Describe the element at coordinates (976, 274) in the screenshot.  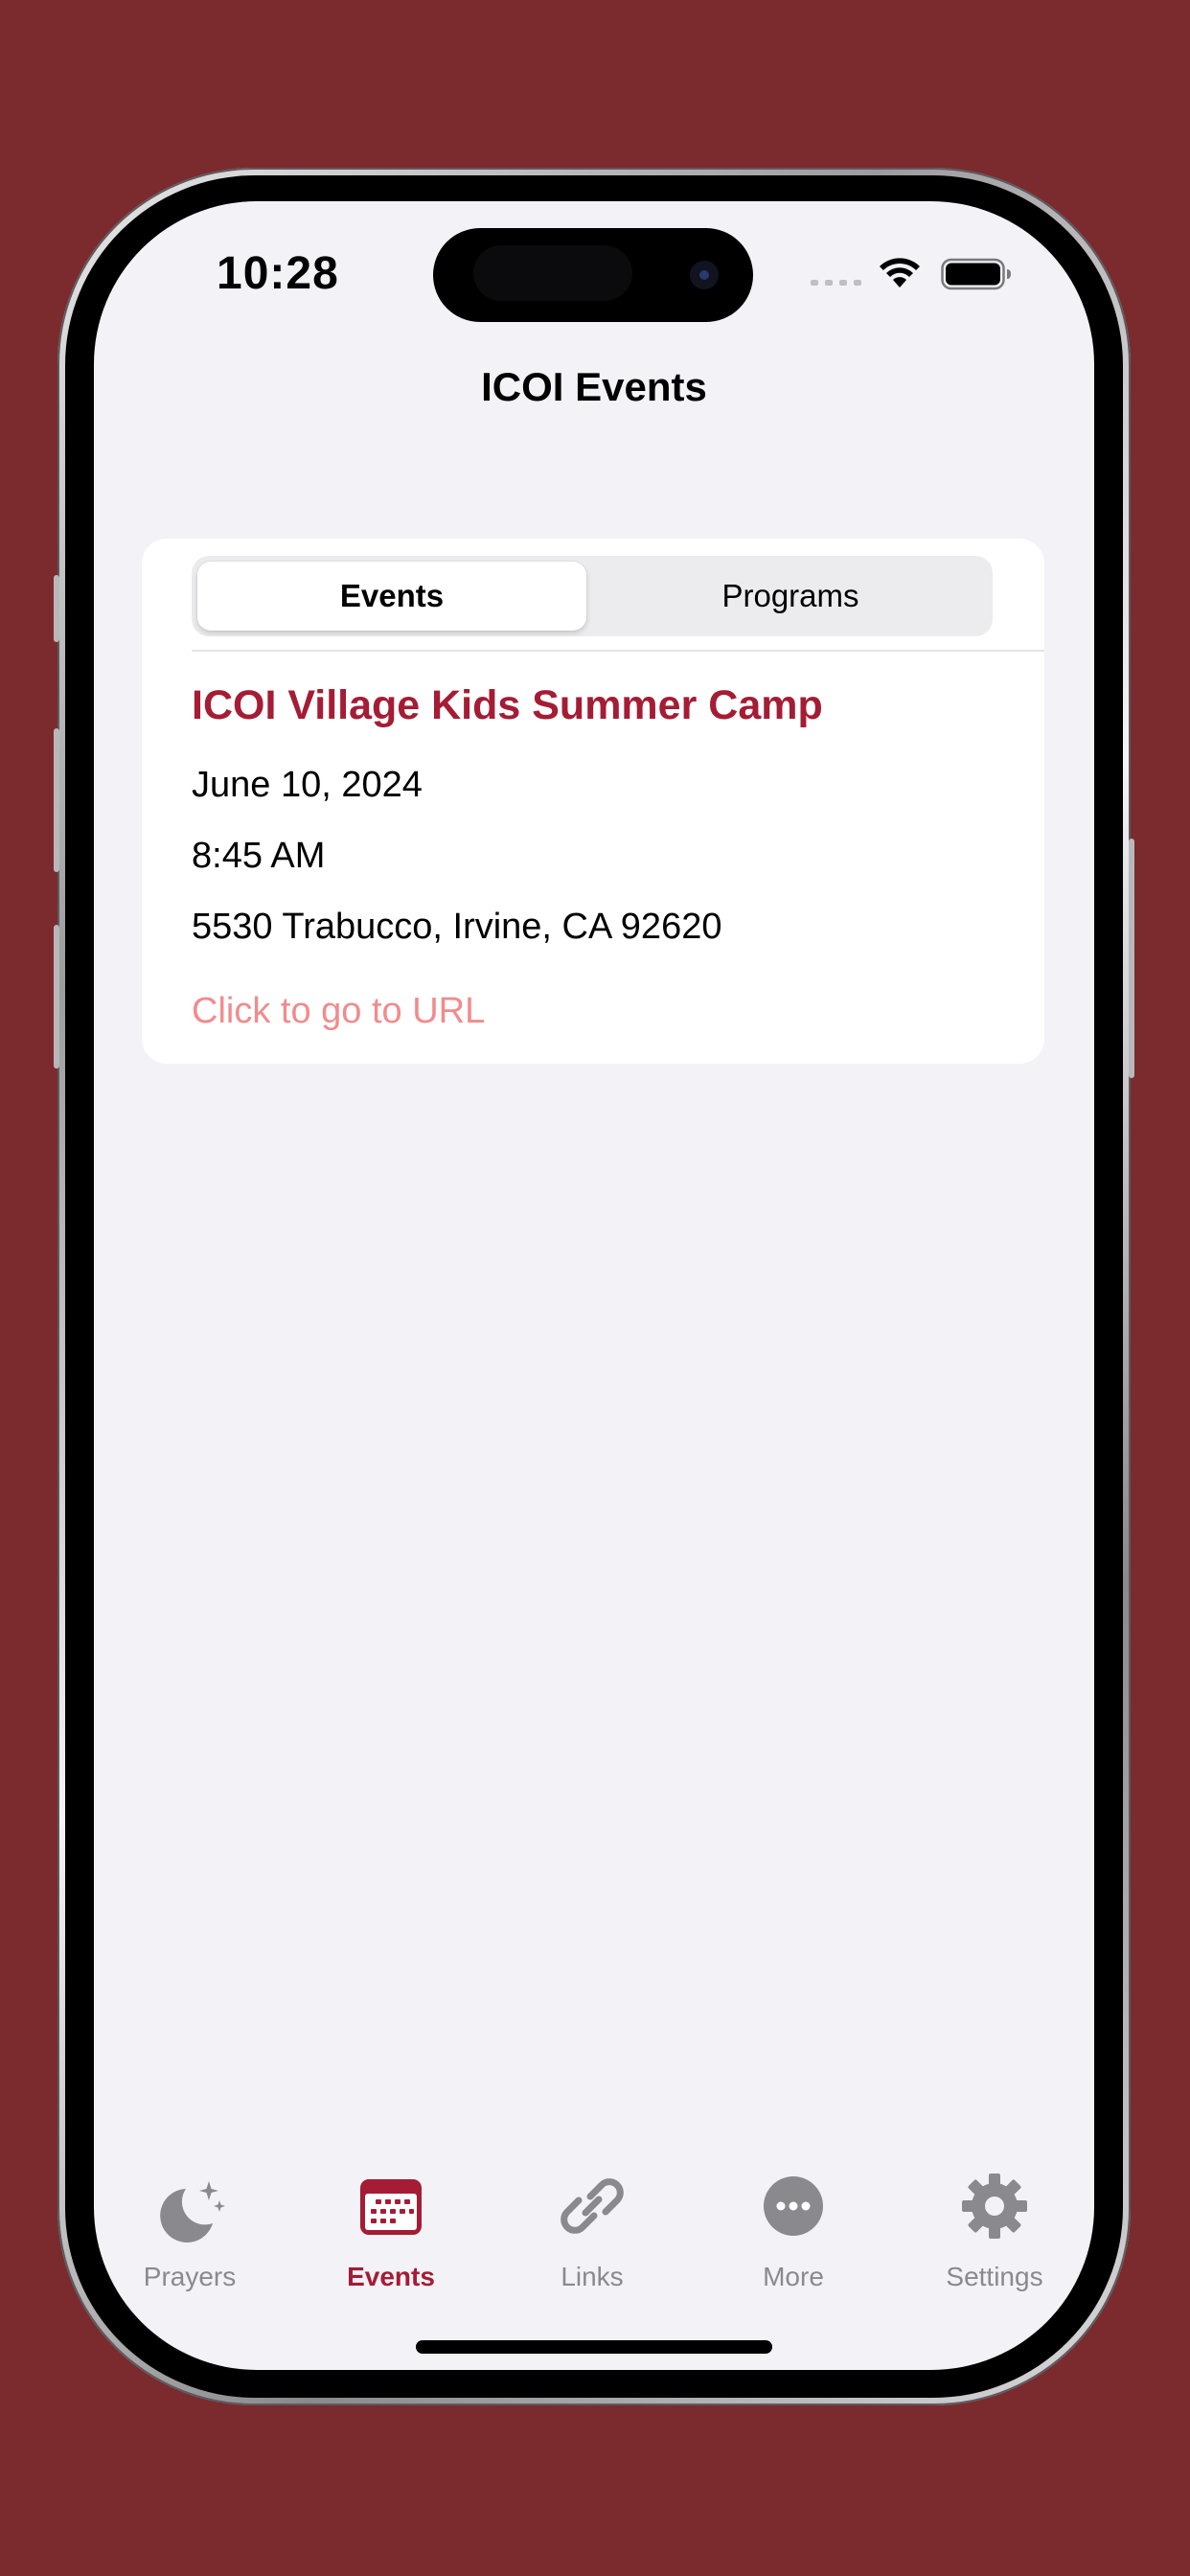
I see `battery-icon` at that location.